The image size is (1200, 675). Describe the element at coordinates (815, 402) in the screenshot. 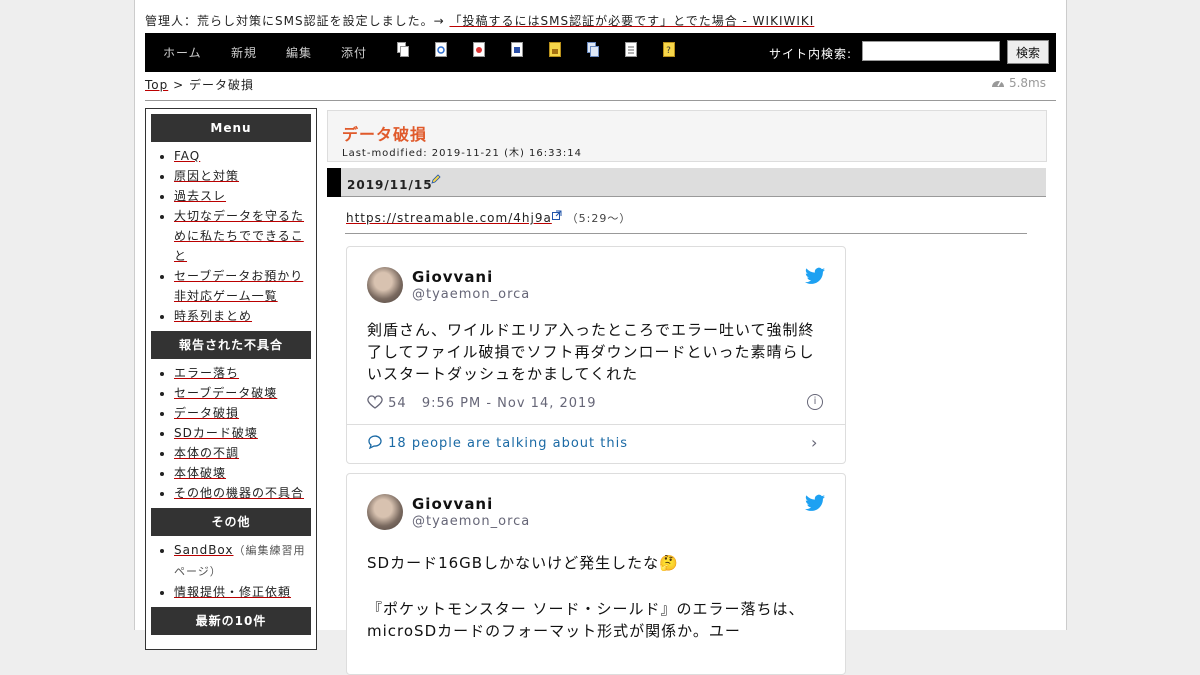

I see `info-icon: i` at that location.